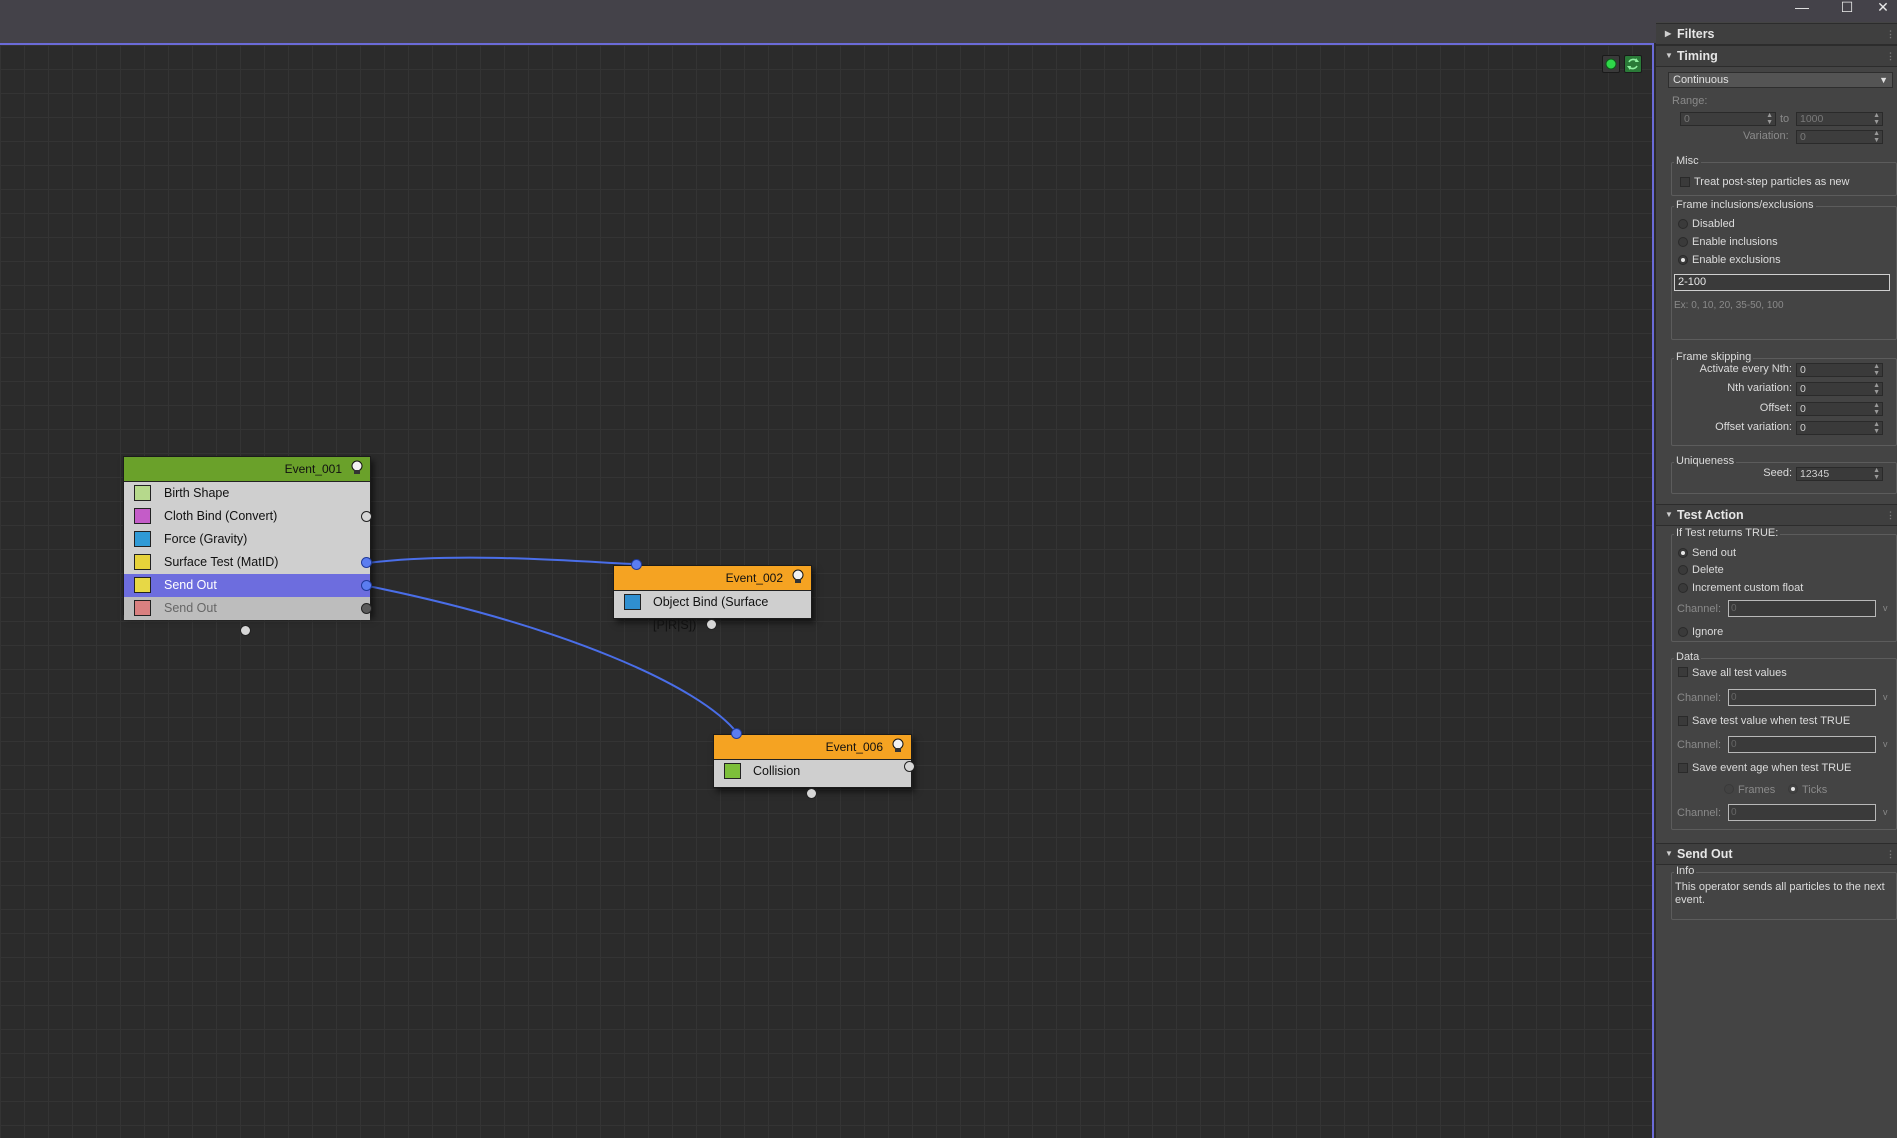 The width and height of the screenshot is (1897, 1138). I want to click on save-all-checkbox, so click(1683, 672).